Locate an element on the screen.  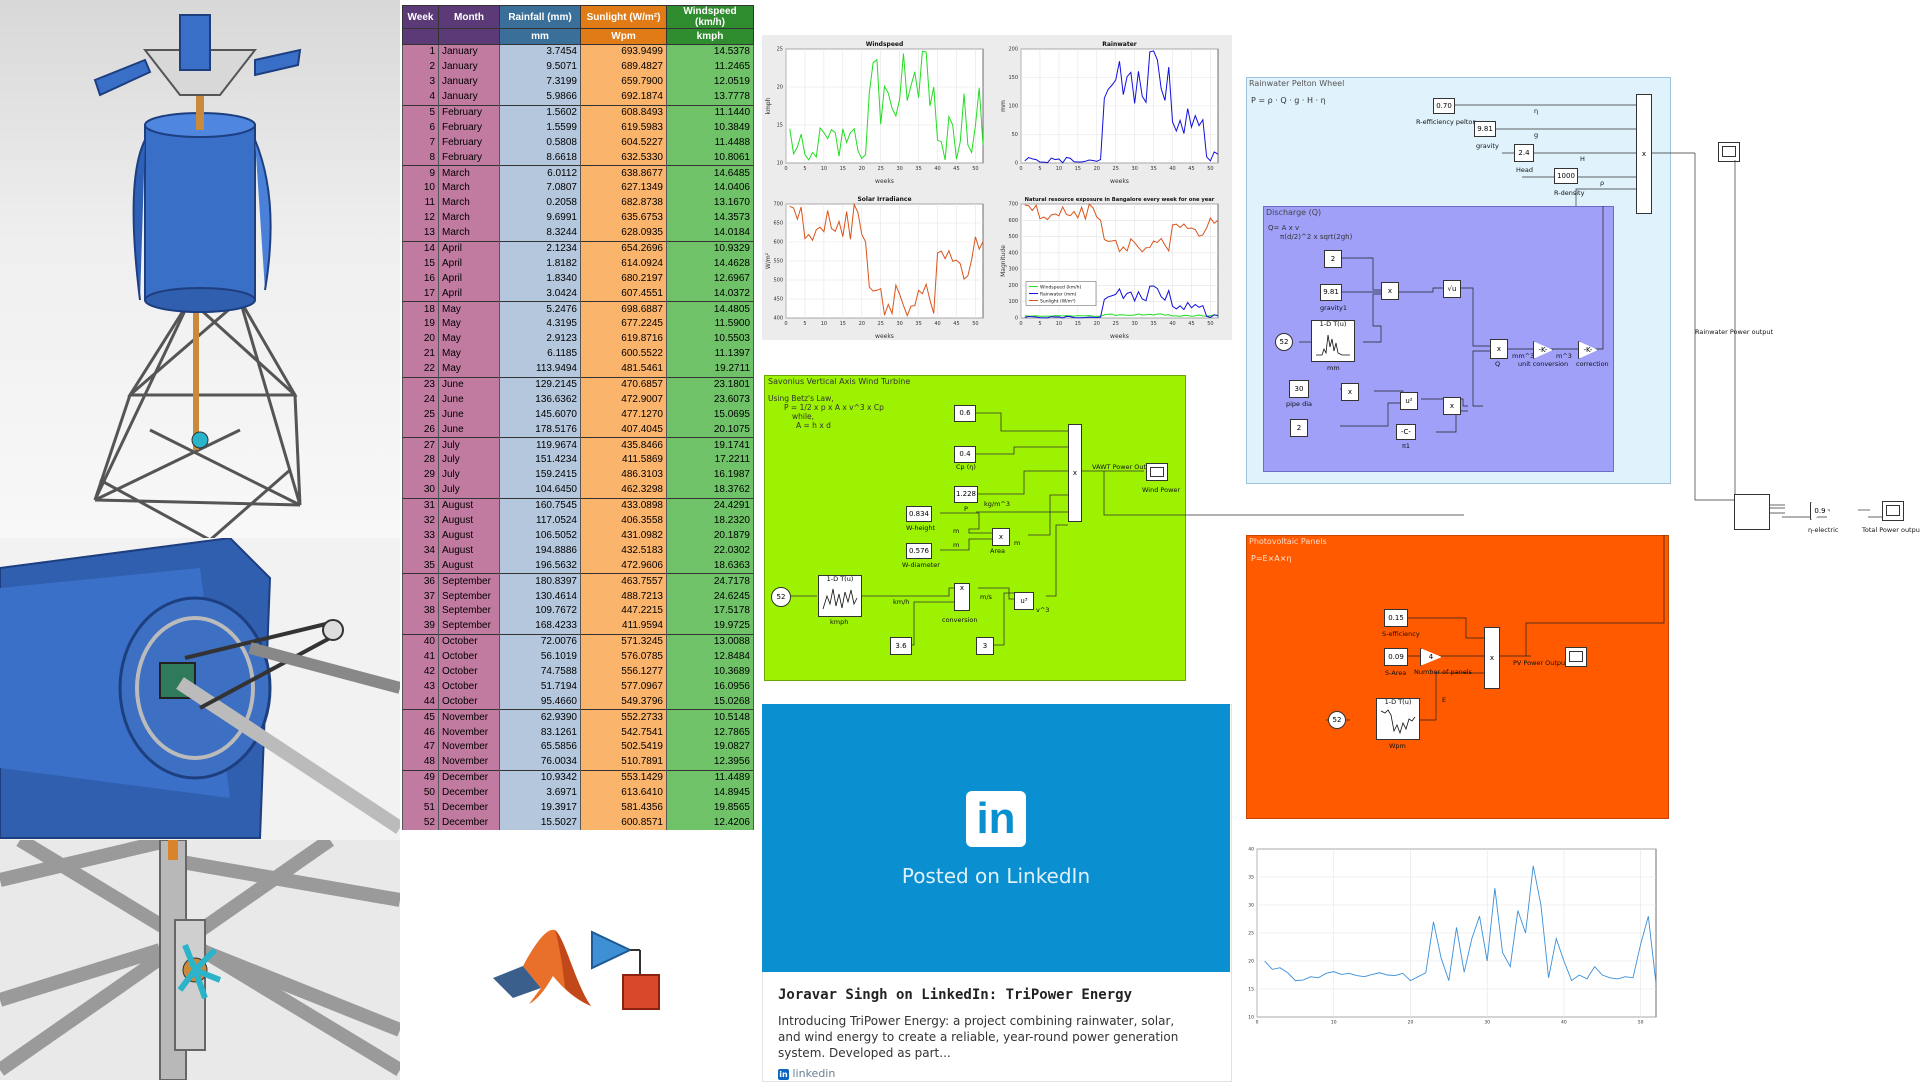
pv-product-block: x is located at coordinates (1492, 658).